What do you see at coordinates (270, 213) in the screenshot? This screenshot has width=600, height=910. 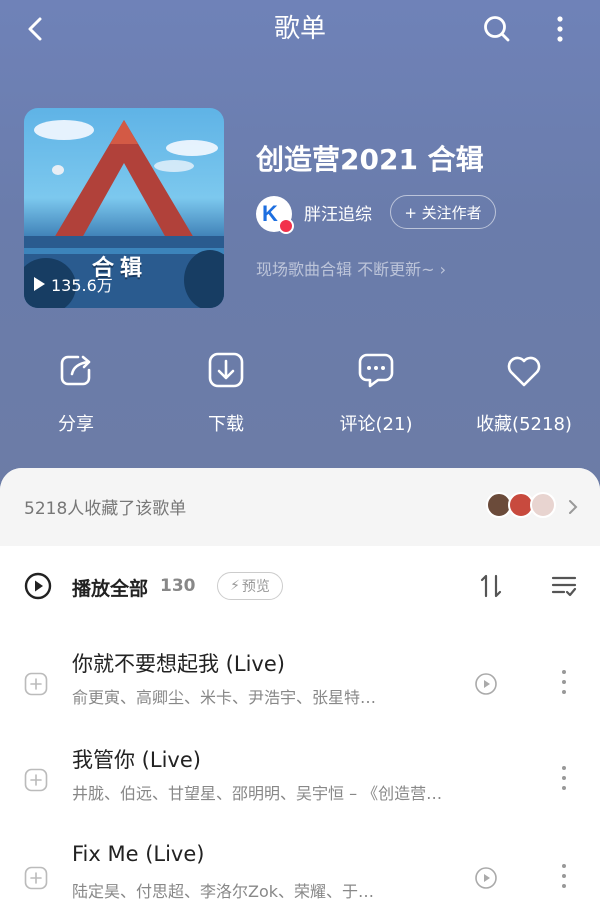 I see `author-avatar-letter: K` at bounding box center [270, 213].